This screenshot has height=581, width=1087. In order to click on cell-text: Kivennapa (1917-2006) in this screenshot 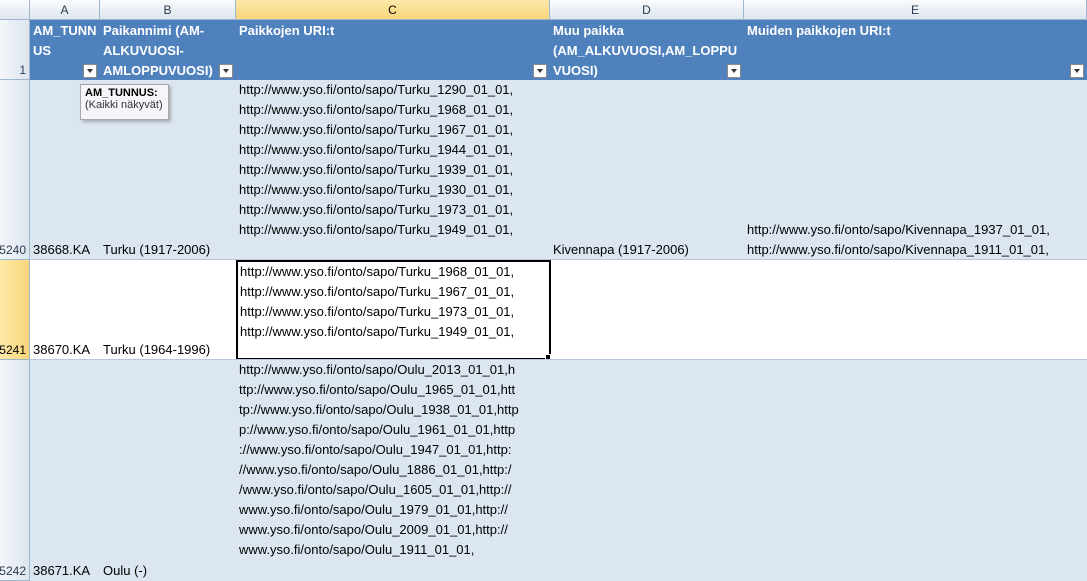, I will do `click(621, 249)`.